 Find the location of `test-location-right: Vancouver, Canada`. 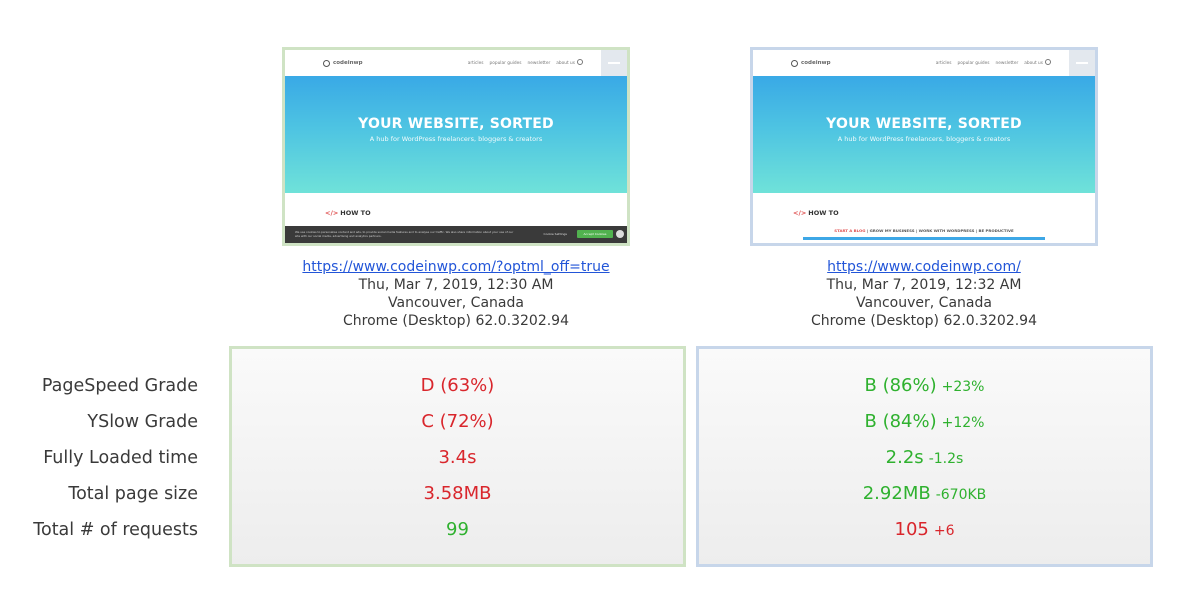

test-location-right: Vancouver, Canada is located at coordinates (924, 303).